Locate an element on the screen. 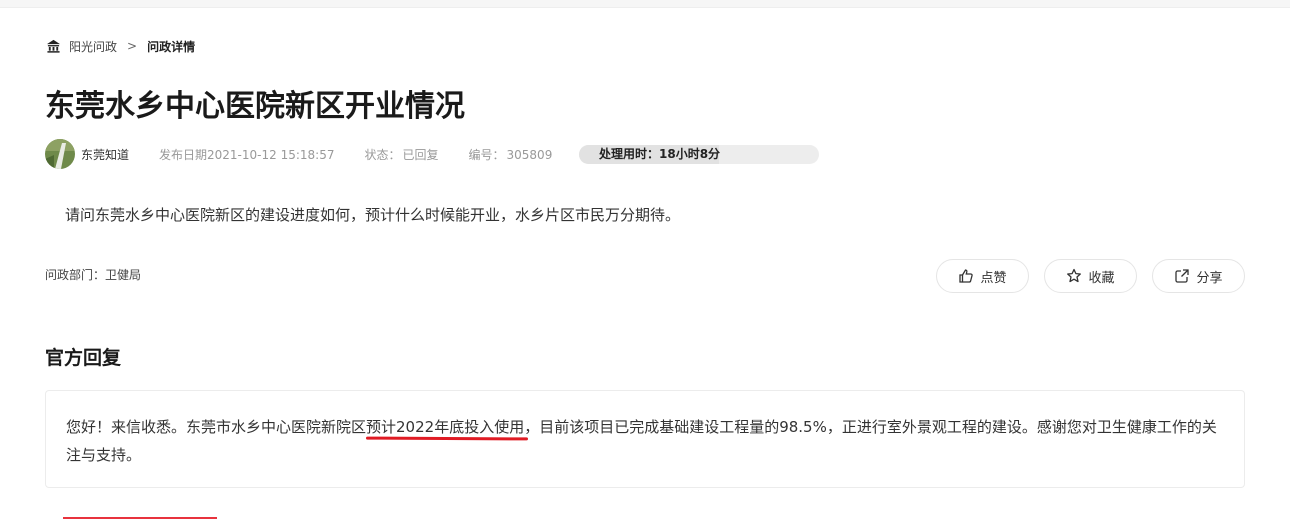 The image size is (1290, 519). processing-time-badge: 处理用时：18小时8分 is located at coordinates (699, 154).